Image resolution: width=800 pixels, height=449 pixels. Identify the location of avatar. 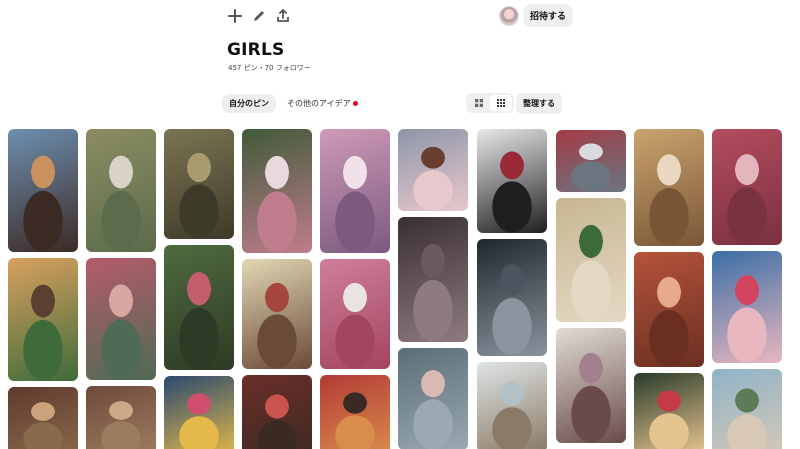
(509, 15).